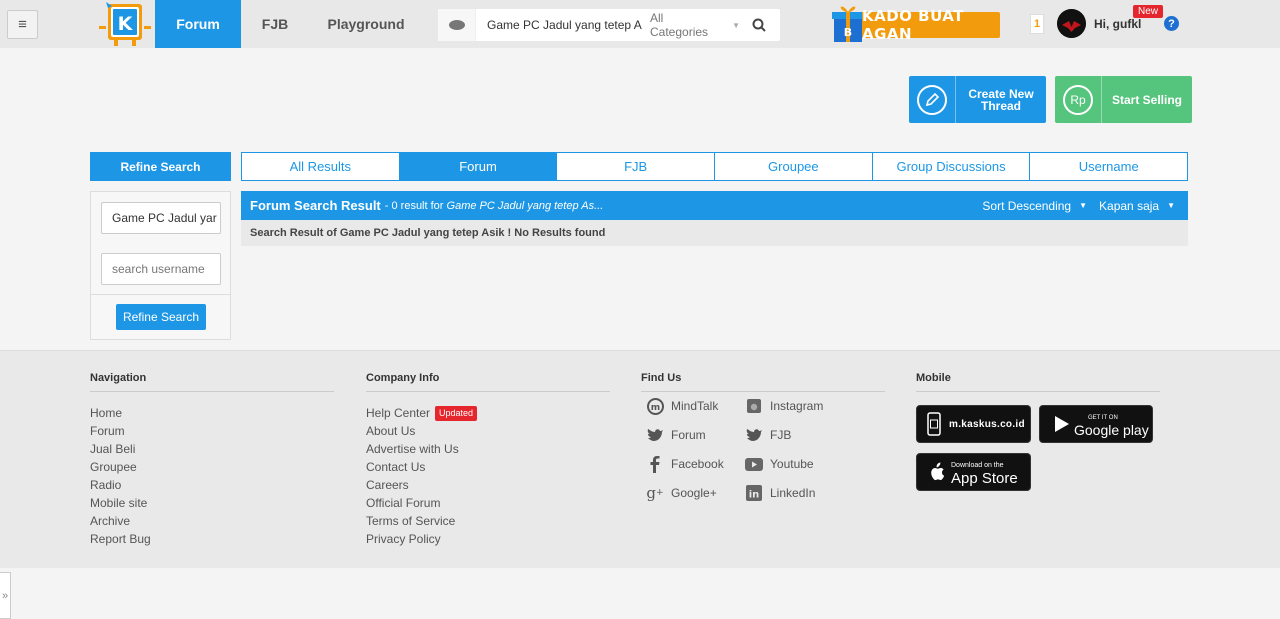 This screenshot has height=619, width=1280. I want to click on footer-link-contact-us: Contact Us, so click(488, 467).